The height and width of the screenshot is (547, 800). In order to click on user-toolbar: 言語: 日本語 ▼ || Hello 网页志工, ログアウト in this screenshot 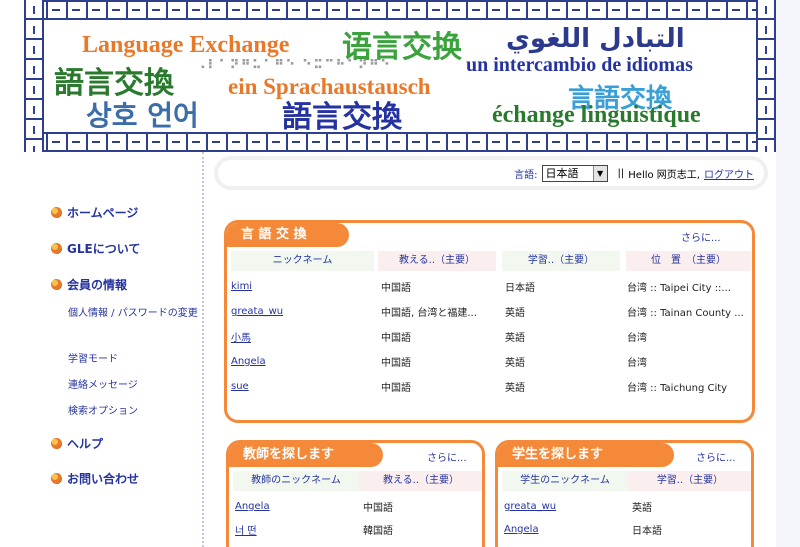, I will do `click(491, 173)`.